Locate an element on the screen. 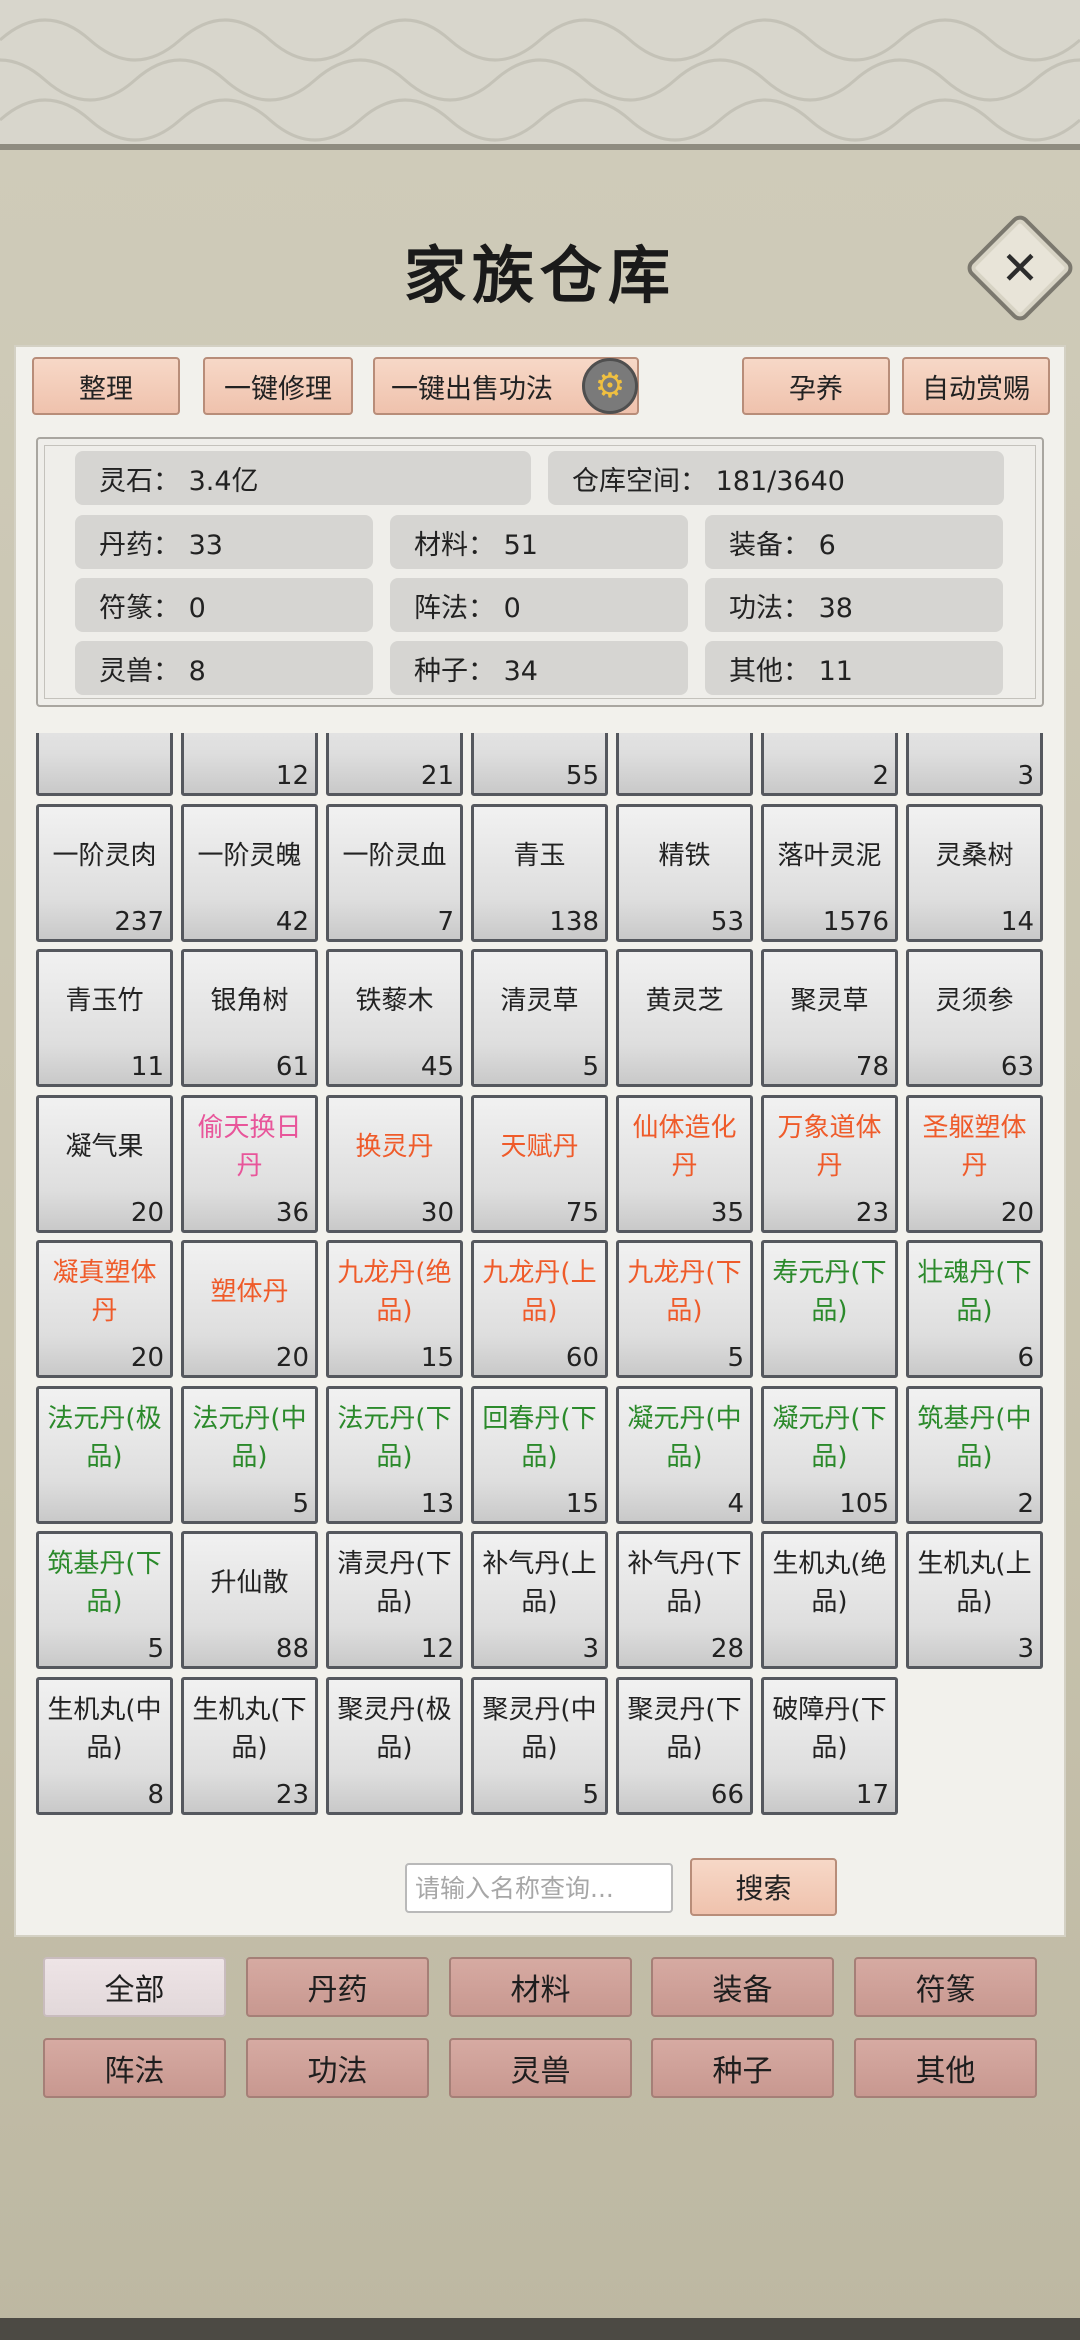 This screenshot has height=2340, width=1080. item-slot: 筑基丹(中品) 2 is located at coordinates (974, 1454).